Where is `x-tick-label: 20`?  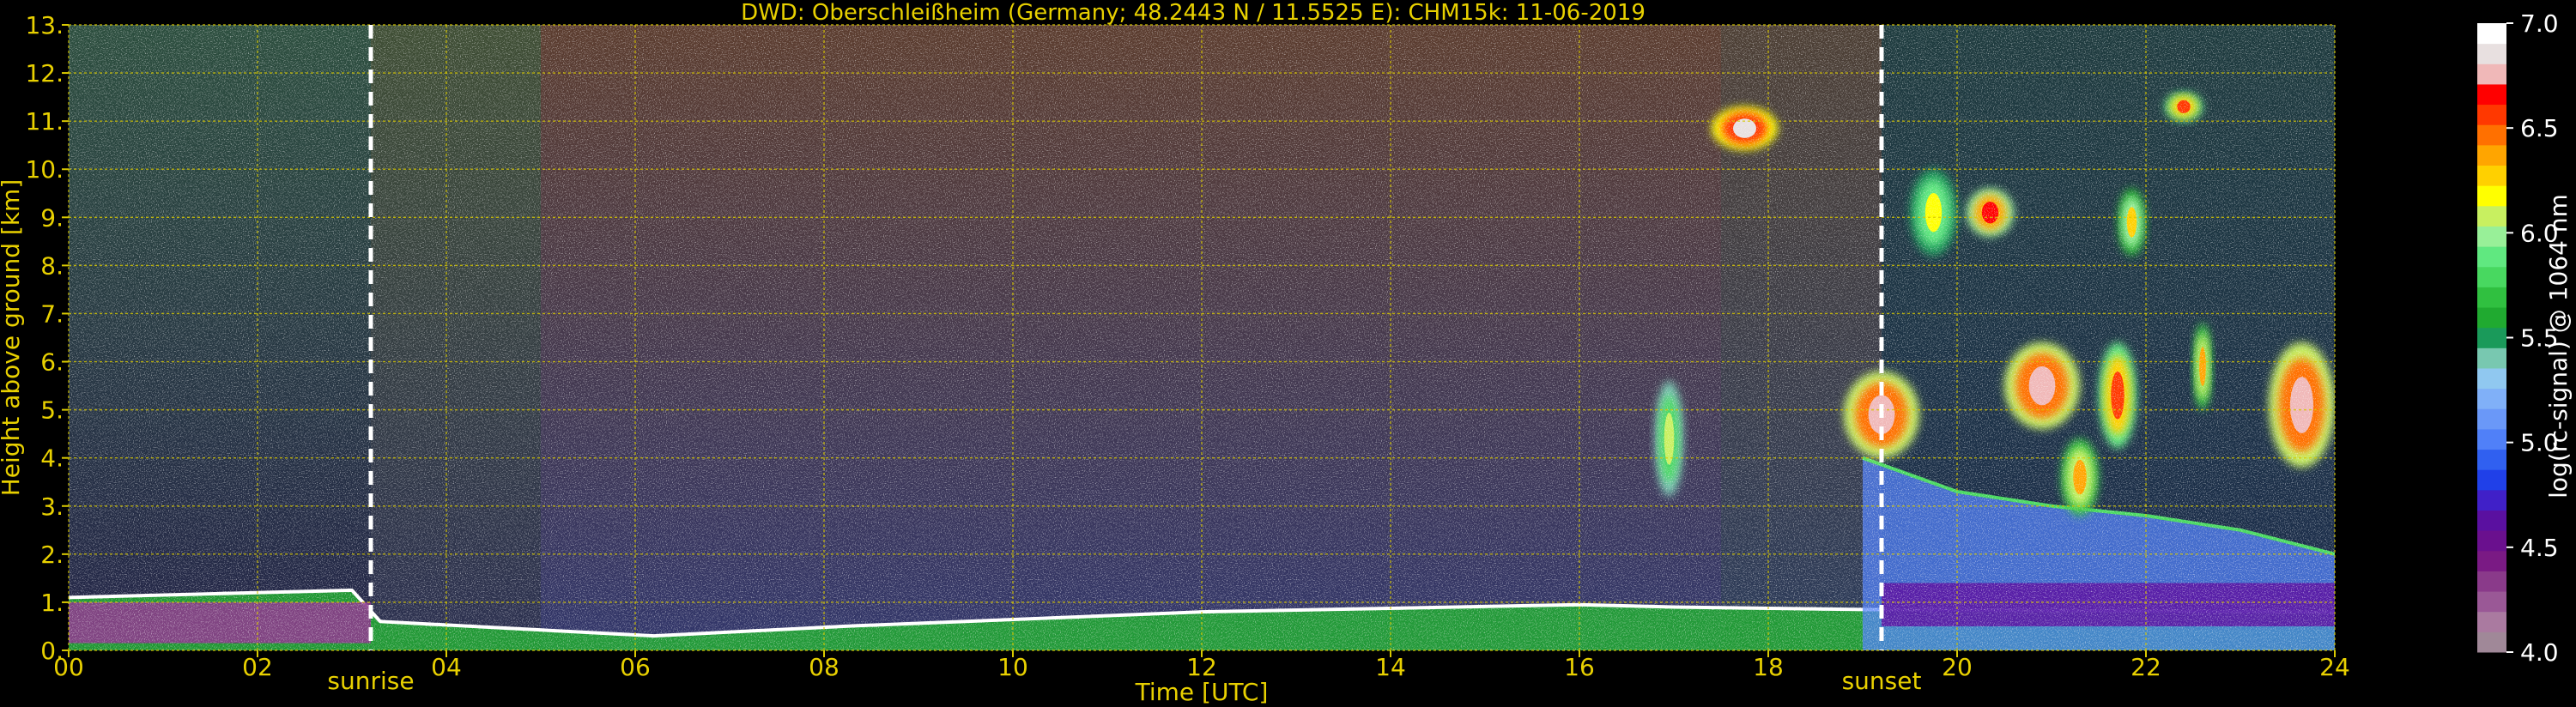 x-tick-label: 20 is located at coordinates (1957, 667).